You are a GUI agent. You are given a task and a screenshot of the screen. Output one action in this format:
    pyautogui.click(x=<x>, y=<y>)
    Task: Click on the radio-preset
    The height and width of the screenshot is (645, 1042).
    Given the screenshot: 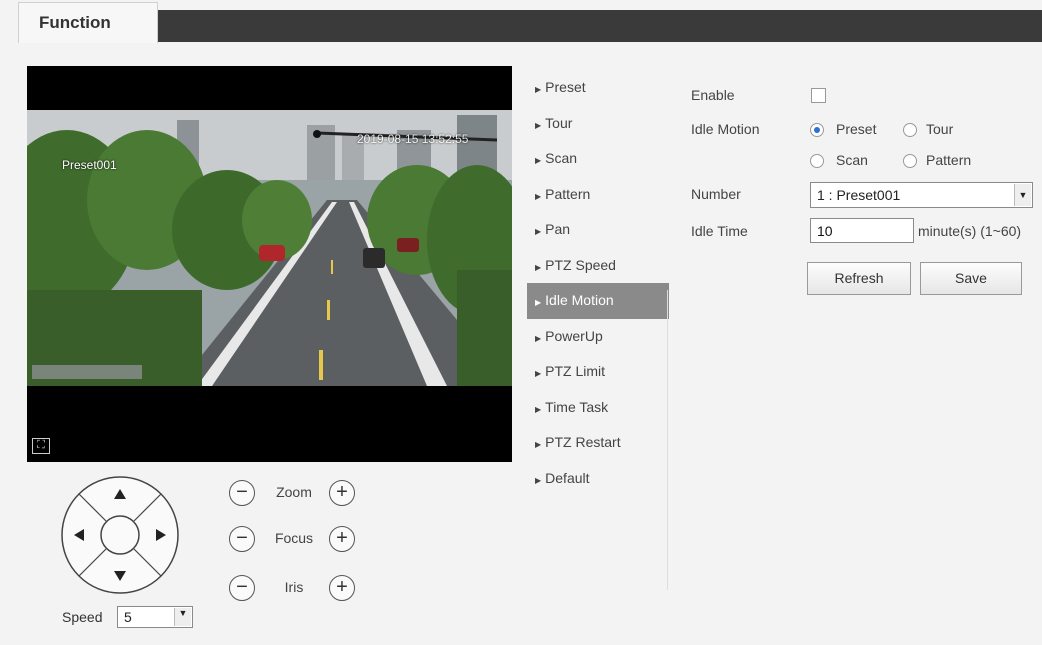 What is the action you would take?
    pyautogui.click(x=817, y=130)
    